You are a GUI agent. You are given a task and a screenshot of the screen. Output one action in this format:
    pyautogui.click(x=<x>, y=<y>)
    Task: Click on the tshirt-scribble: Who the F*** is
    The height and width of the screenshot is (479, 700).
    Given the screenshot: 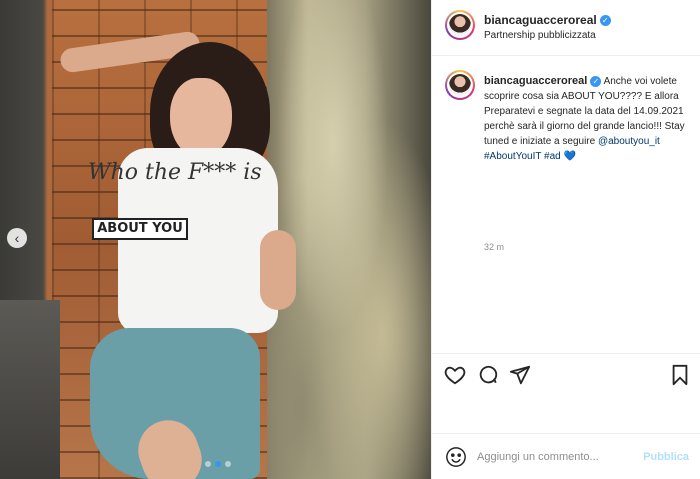 What is the action you would take?
    pyautogui.click(x=175, y=172)
    